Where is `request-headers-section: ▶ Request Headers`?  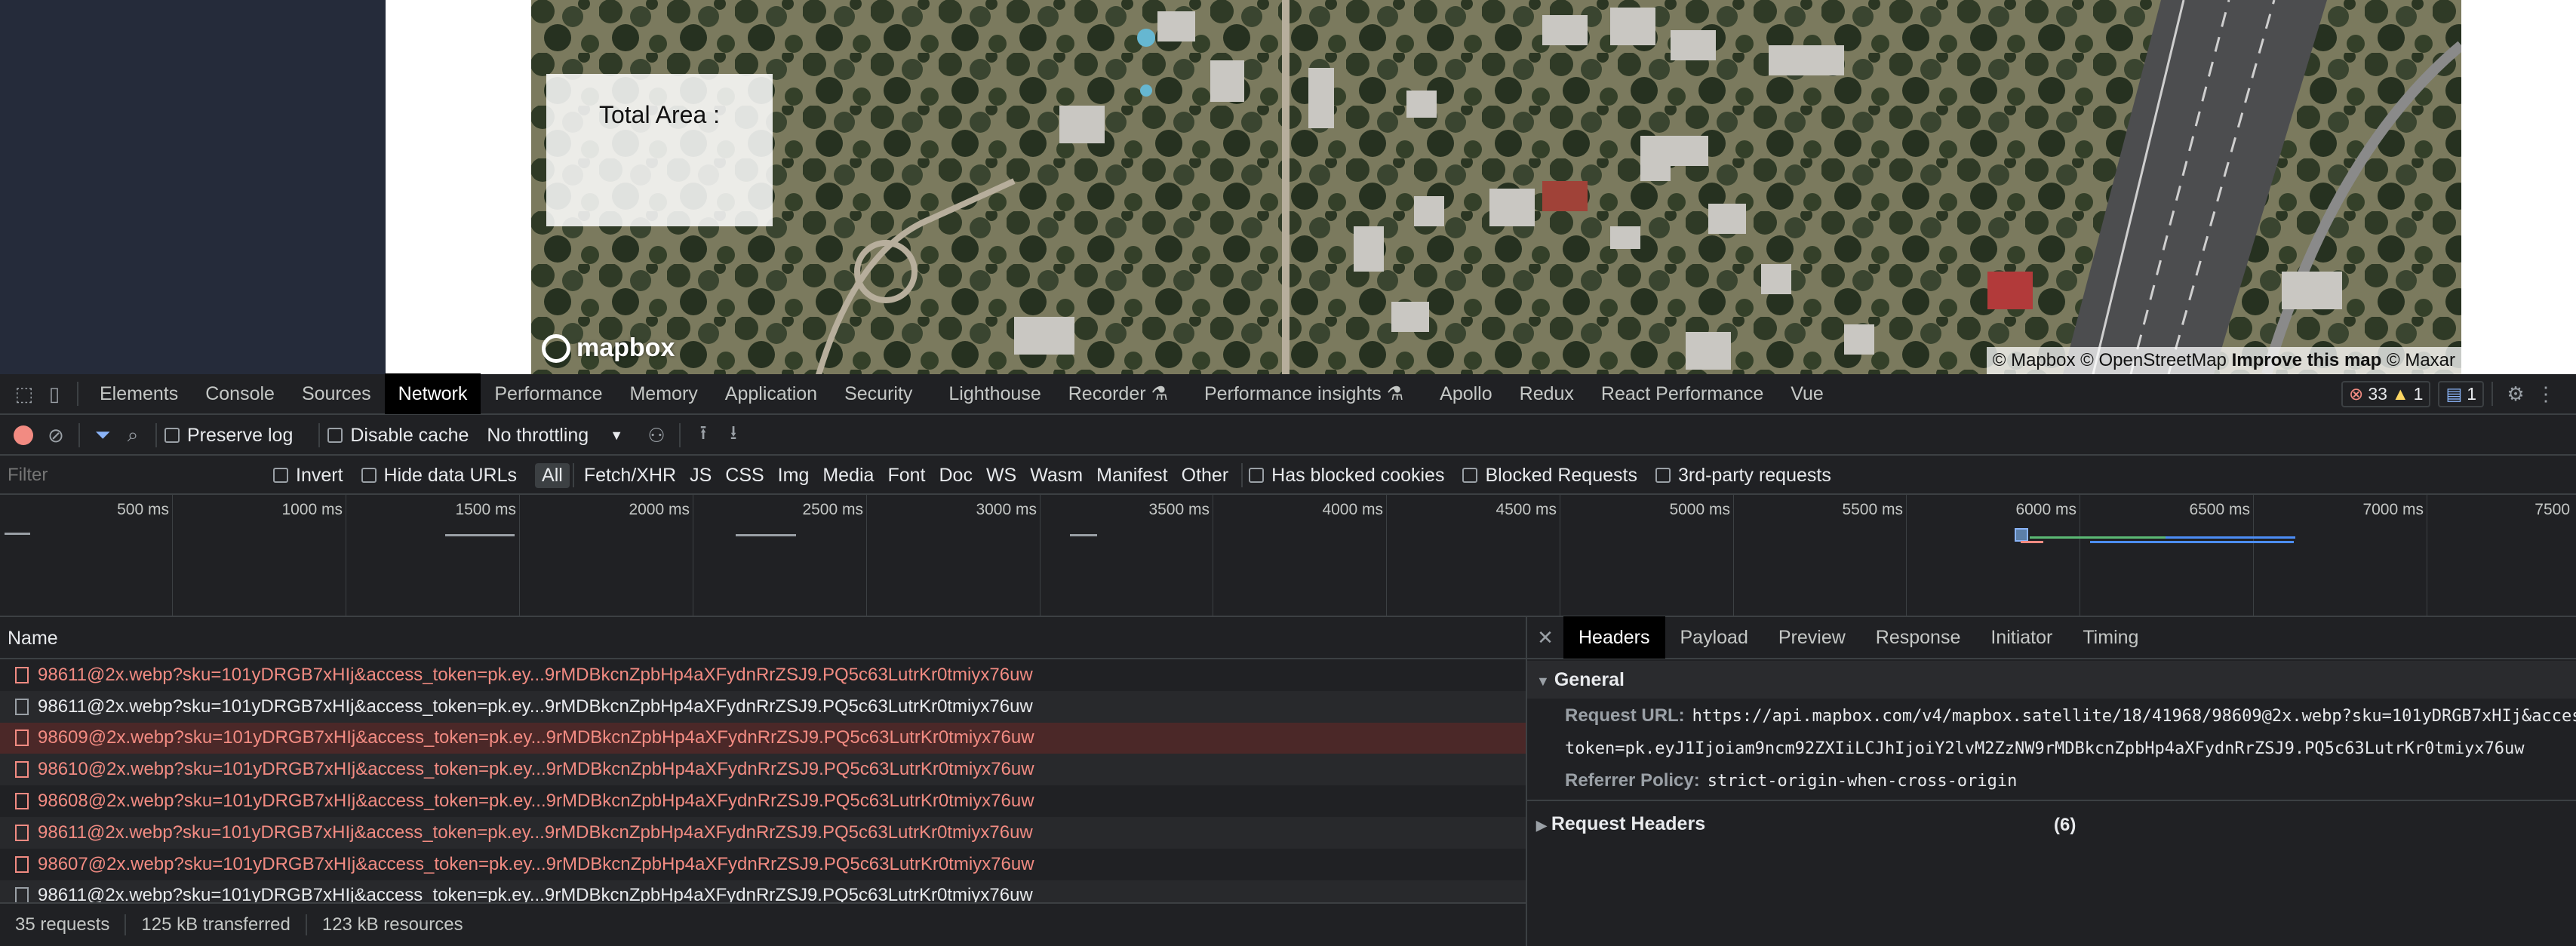 request-headers-section: ▶ Request Headers is located at coordinates (1620, 824).